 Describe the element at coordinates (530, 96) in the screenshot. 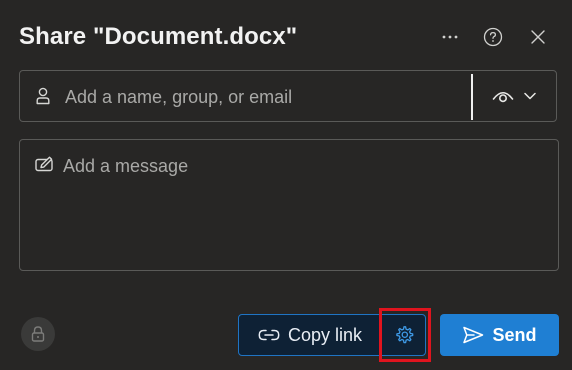

I see `chevron-down-icon` at that location.